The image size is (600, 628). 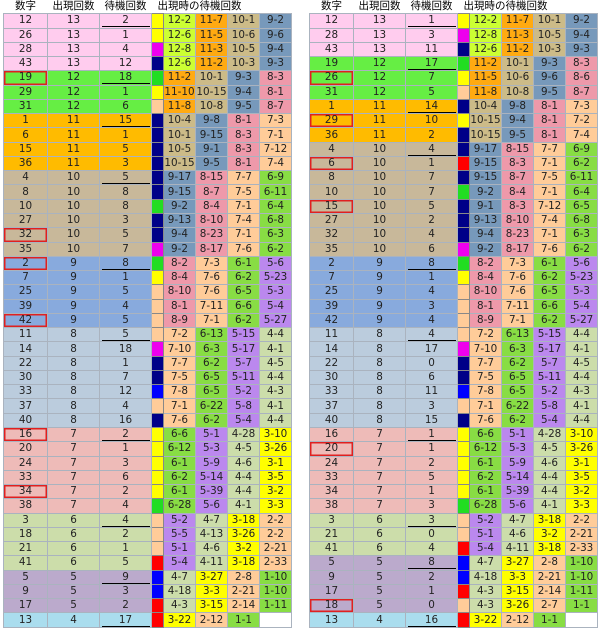 I want to click on number-cell: 13, so click(x=25, y=620).